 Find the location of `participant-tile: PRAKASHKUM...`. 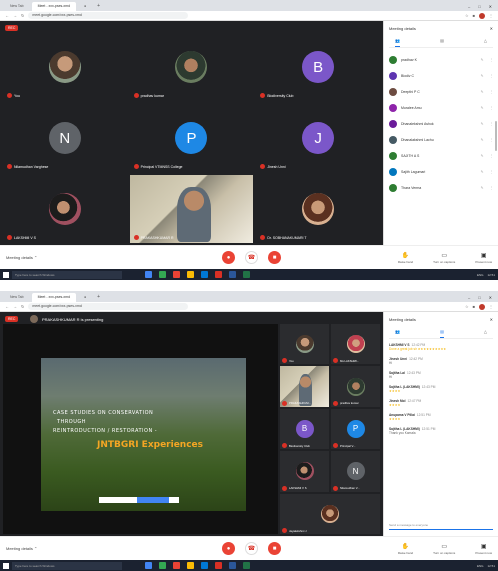

participant-tile: PRAKASHKUM... is located at coordinates (304, 386).